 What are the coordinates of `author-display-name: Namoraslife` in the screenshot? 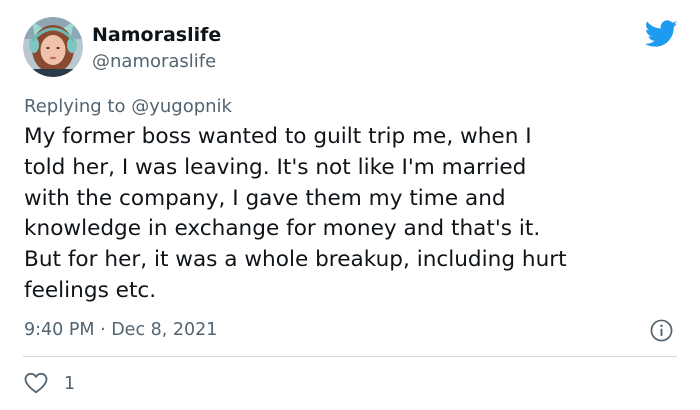 It's located at (156, 35).